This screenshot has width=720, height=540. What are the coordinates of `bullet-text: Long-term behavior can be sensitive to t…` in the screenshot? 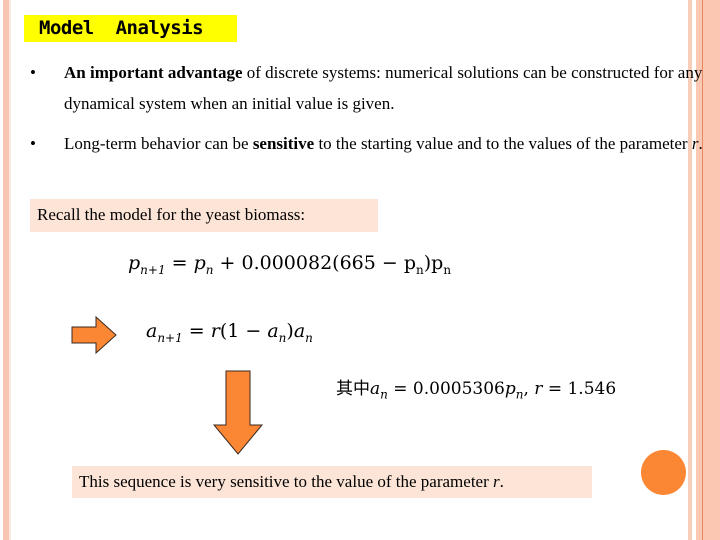 It's located at (384, 143).